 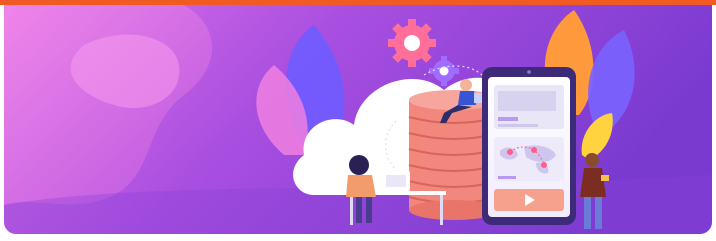 I want to click on map-pin-icon, so click(x=544, y=165).